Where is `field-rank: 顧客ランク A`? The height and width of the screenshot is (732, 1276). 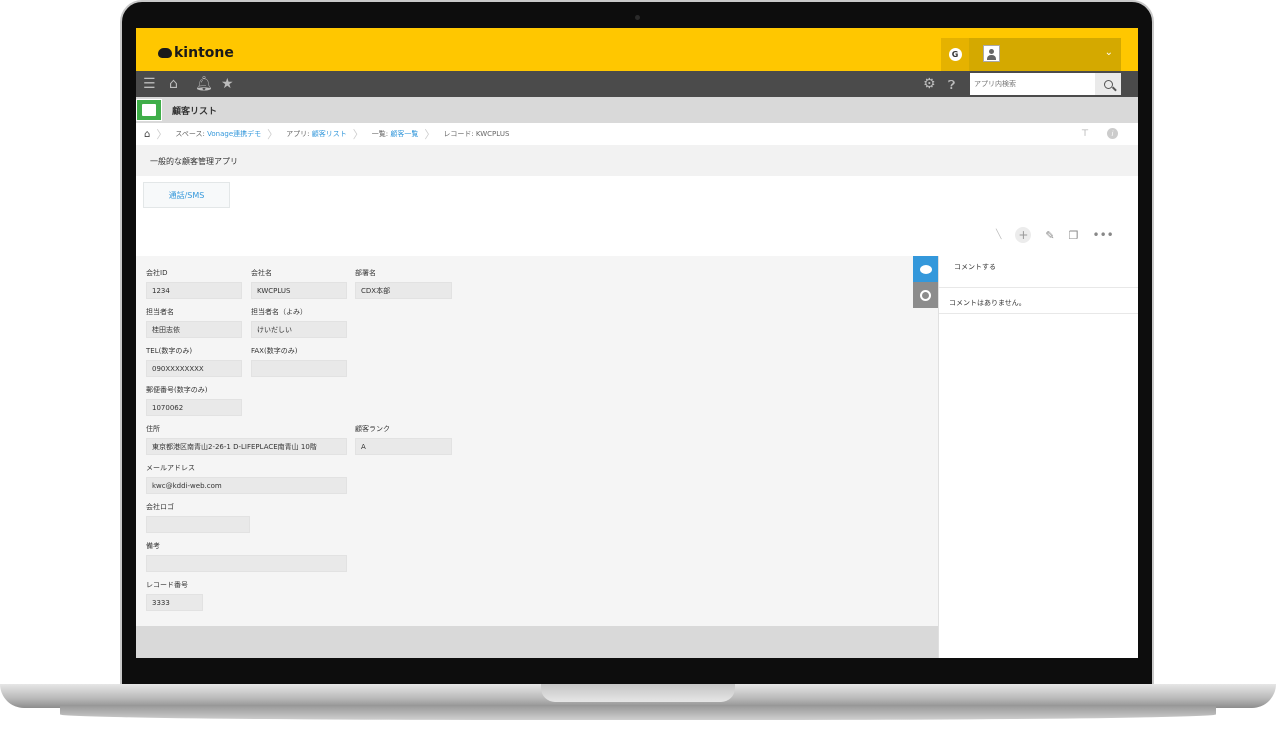 field-rank: 顧客ランク A is located at coordinates (403, 439).